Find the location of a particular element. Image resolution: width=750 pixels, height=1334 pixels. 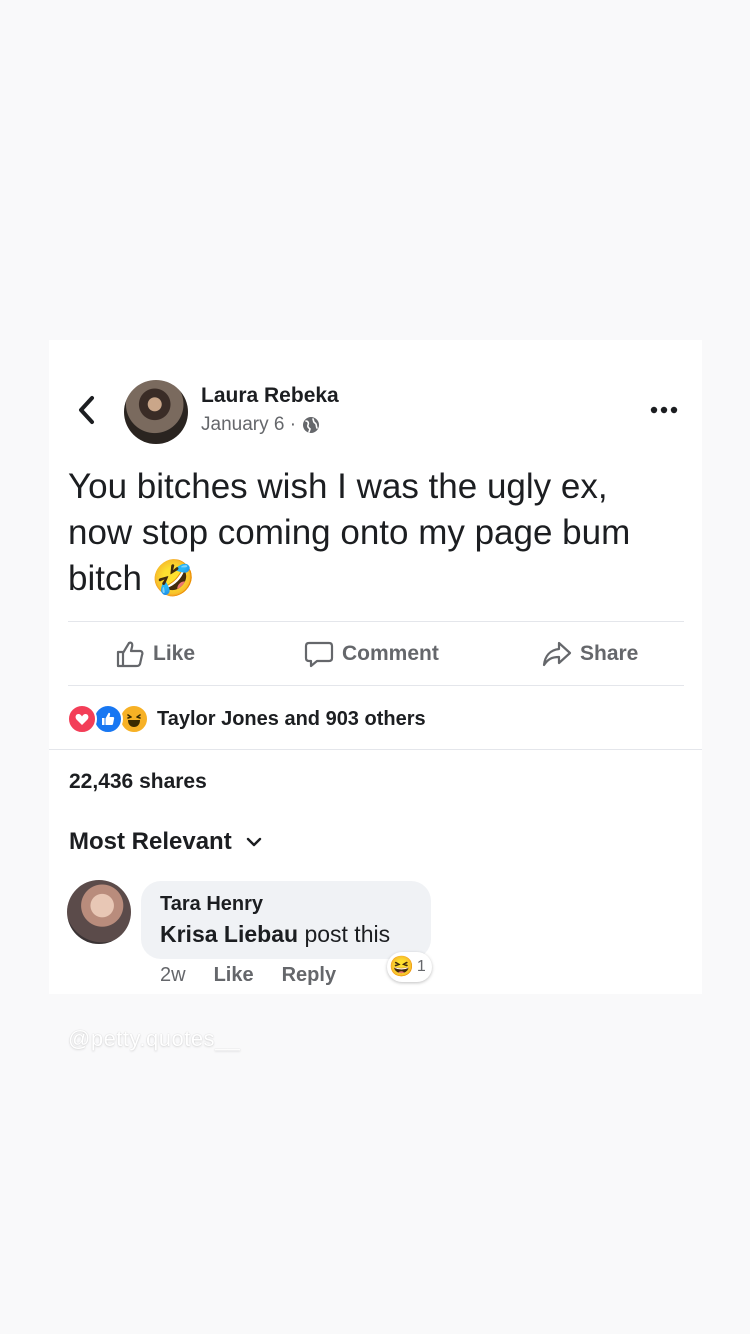

laughing-emoji: 😆 is located at coordinates (401, 967).